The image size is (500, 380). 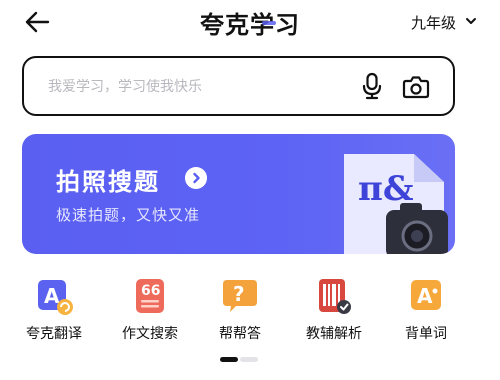 I want to click on translate-icon: A, so click(x=55, y=297).